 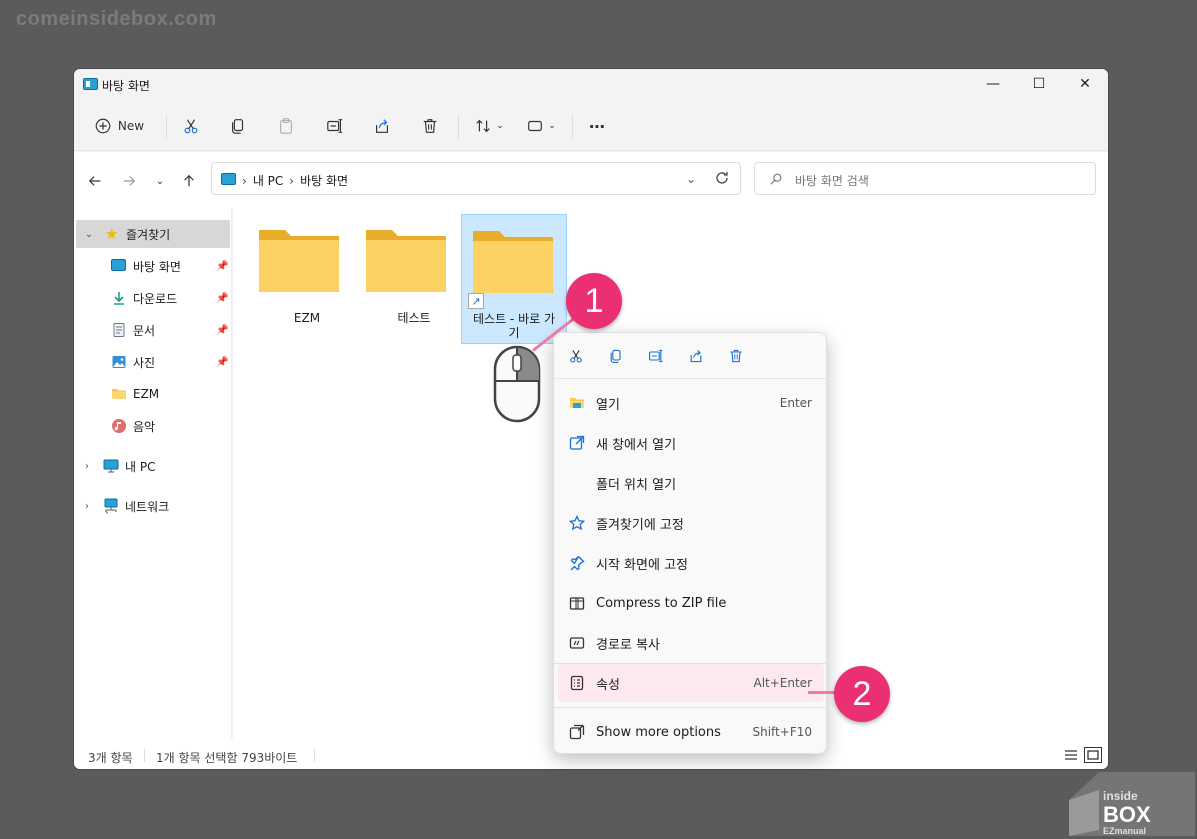 What do you see at coordinates (577, 643) in the screenshot?
I see `path-icon` at bounding box center [577, 643].